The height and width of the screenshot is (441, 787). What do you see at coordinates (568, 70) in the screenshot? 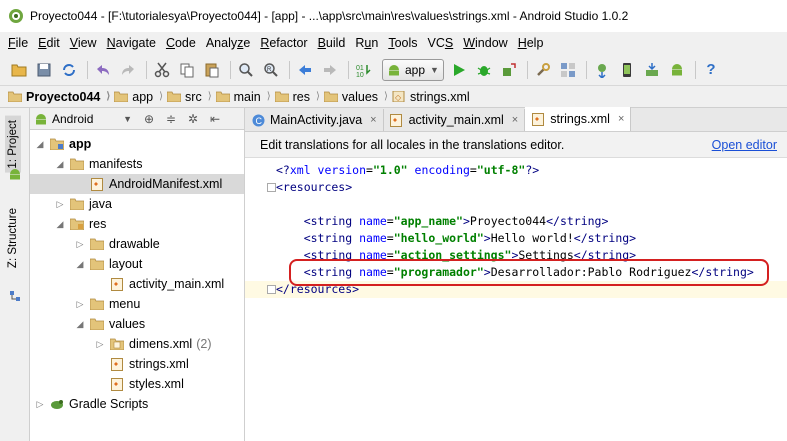
I see `project-structure-icon` at bounding box center [568, 70].